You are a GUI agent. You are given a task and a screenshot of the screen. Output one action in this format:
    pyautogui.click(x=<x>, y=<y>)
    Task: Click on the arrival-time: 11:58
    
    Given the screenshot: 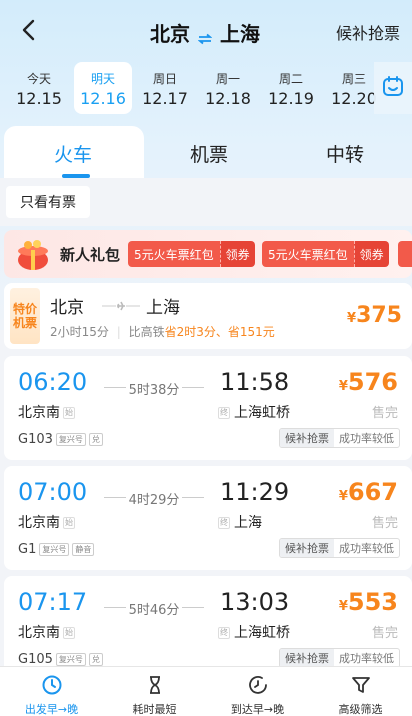 What is the action you would take?
    pyautogui.click(x=255, y=382)
    